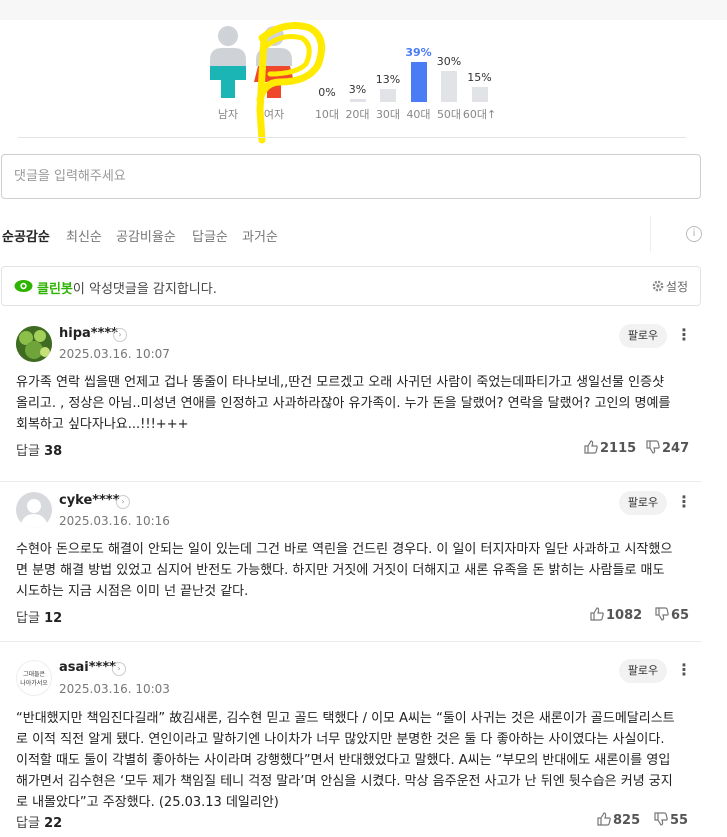 This screenshot has width=727, height=837. Describe the element at coordinates (627, 820) in the screenshot. I see `like-count: 825` at that location.